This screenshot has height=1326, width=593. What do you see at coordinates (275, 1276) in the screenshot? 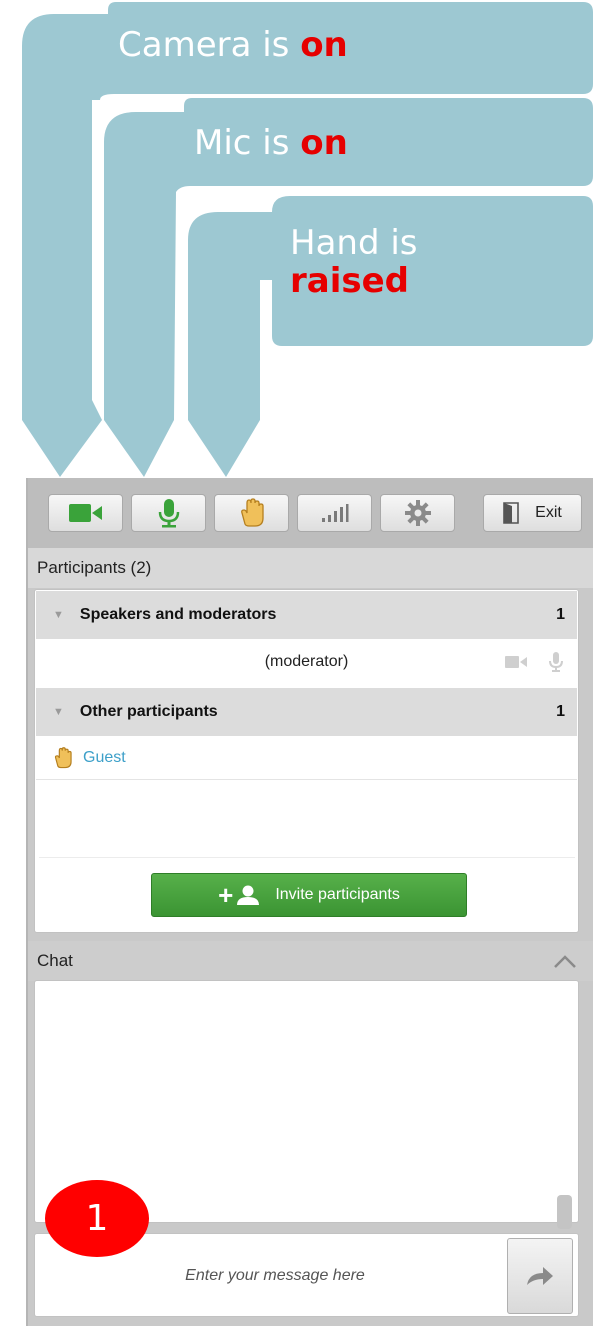
I see `chat-message-input` at bounding box center [275, 1276].